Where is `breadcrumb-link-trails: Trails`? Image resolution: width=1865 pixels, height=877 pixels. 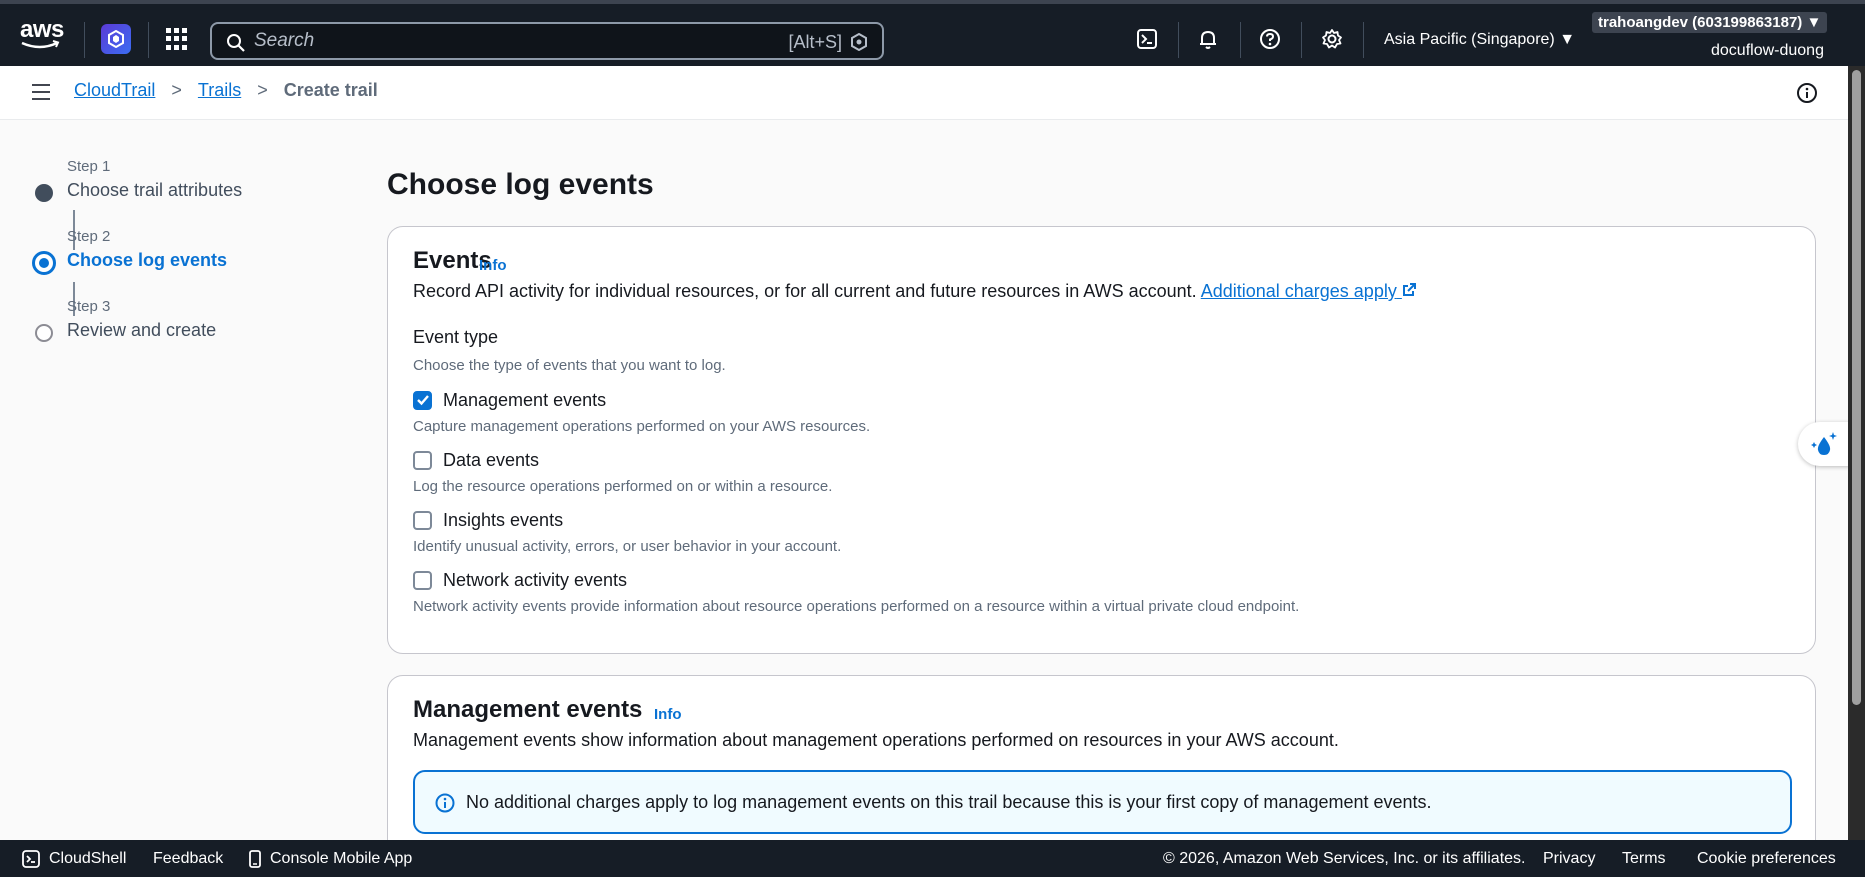 breadcrumb-link-trails: Trails is located at coordinates (219, 90).